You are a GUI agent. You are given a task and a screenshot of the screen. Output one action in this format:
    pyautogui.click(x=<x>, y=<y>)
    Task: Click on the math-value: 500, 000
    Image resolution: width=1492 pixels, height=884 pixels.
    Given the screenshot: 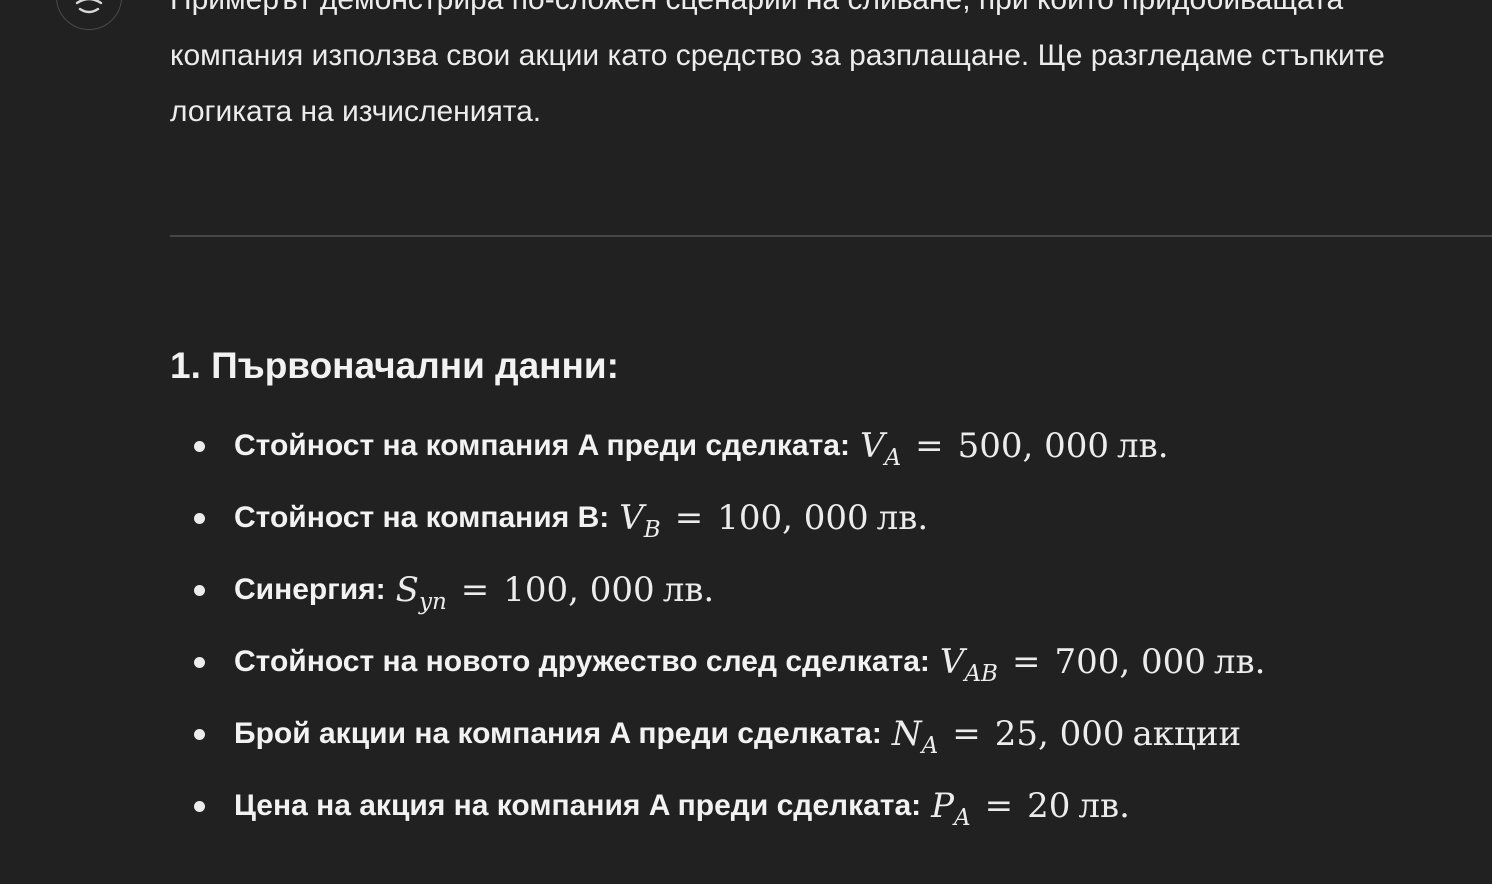 What is the action you would take?
    pyautogui.click(x=1033, y=446)
    